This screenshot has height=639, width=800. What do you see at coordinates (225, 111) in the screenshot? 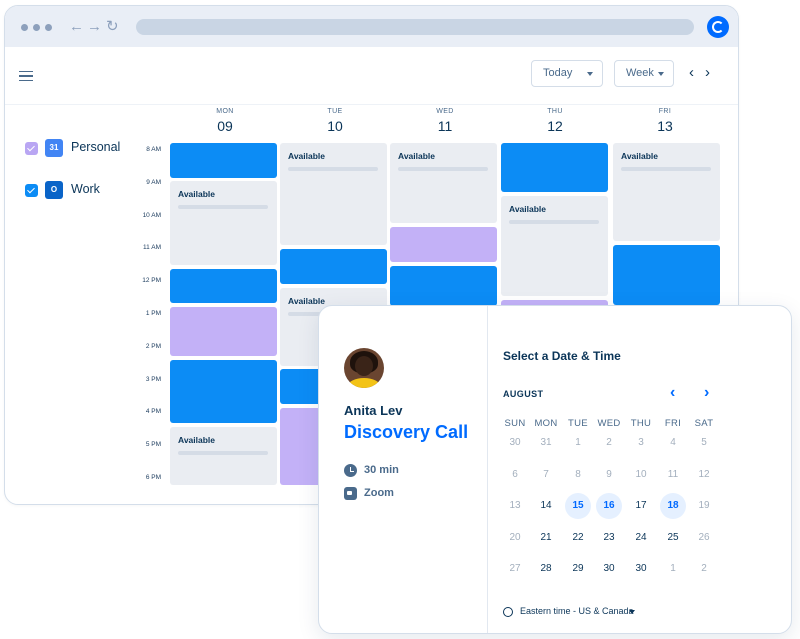
I see `day-name: MON` at bounding box center [225, 111].